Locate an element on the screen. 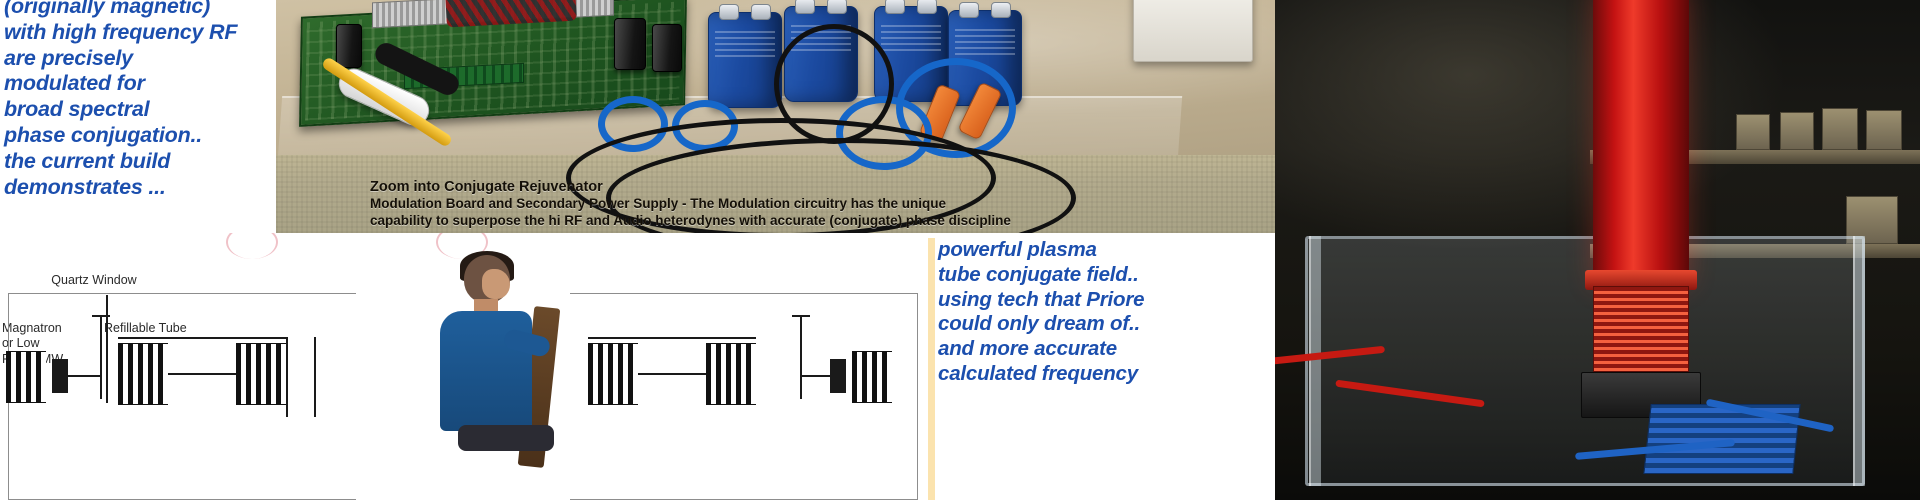 Image resolution: width=1920 pixels, height=500 pixels. decorative-arc is located at coordinates (252, 246).